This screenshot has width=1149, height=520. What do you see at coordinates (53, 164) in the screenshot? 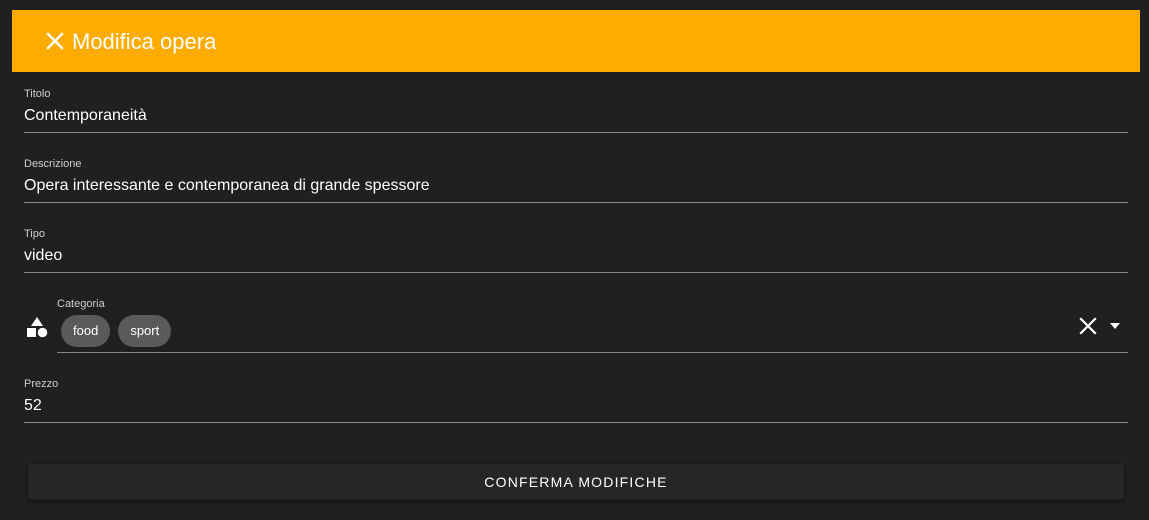
I see `descrizione-label: Descrizione` at bounding box center [53, 164].